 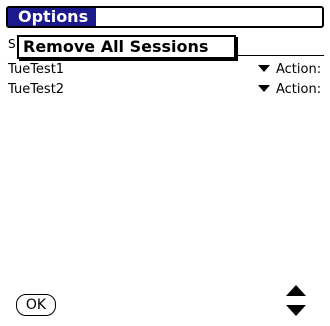 I want to click on session-list: TueTest1 Action: TueTest2 Action:, so click(x=167, y=80).